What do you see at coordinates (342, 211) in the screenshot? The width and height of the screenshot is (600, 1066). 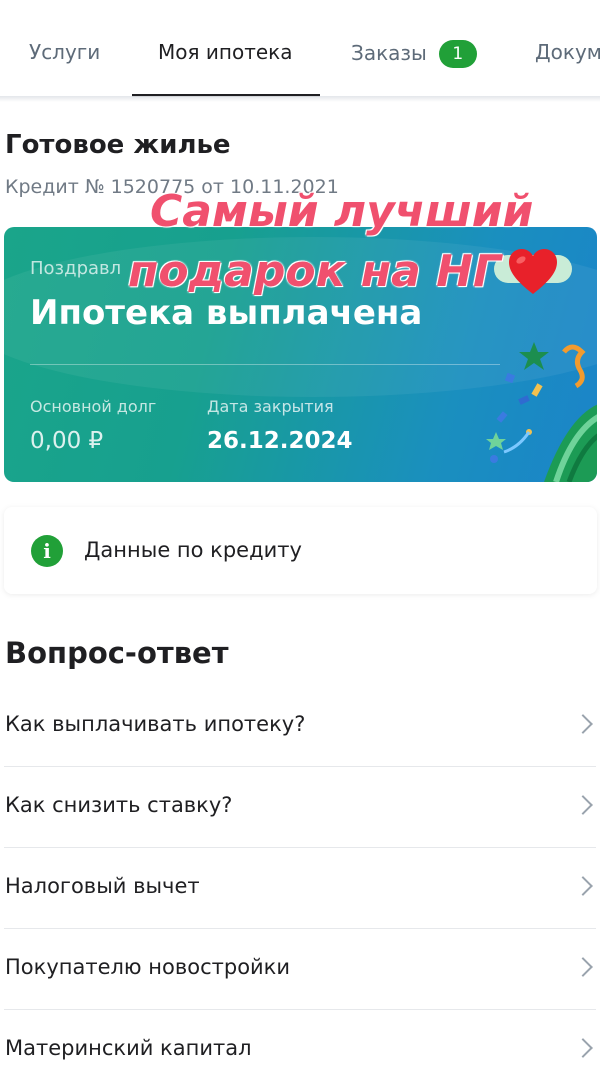 I see `sticker-text-line1: Самый лучший` at bounding box center [342, 211].